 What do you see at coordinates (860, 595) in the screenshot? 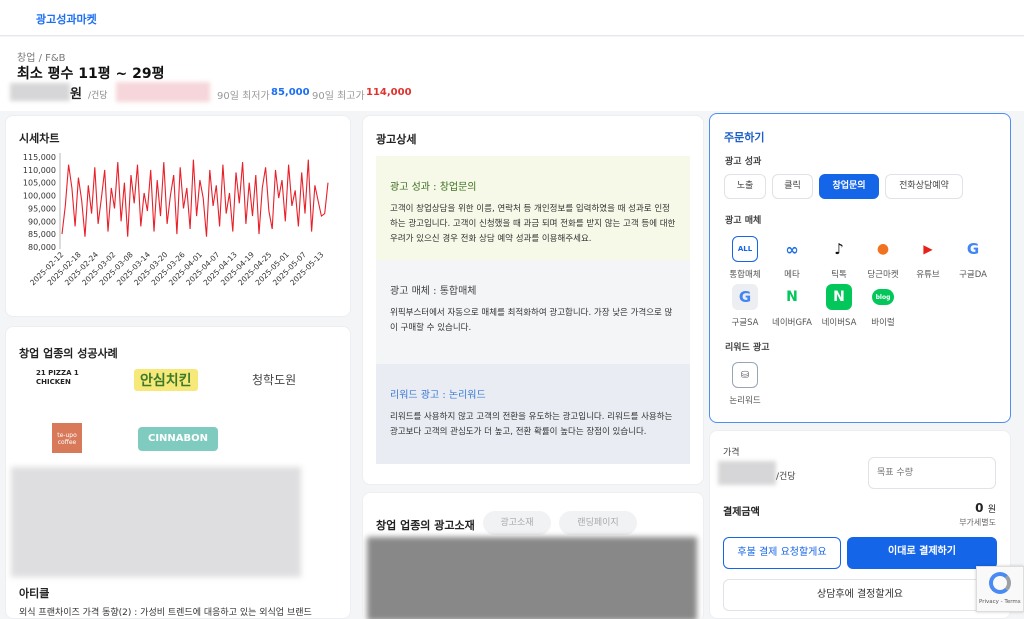
I see `consult-first-button: 상담후에 결정할게요` at bounding box center [860, 595].